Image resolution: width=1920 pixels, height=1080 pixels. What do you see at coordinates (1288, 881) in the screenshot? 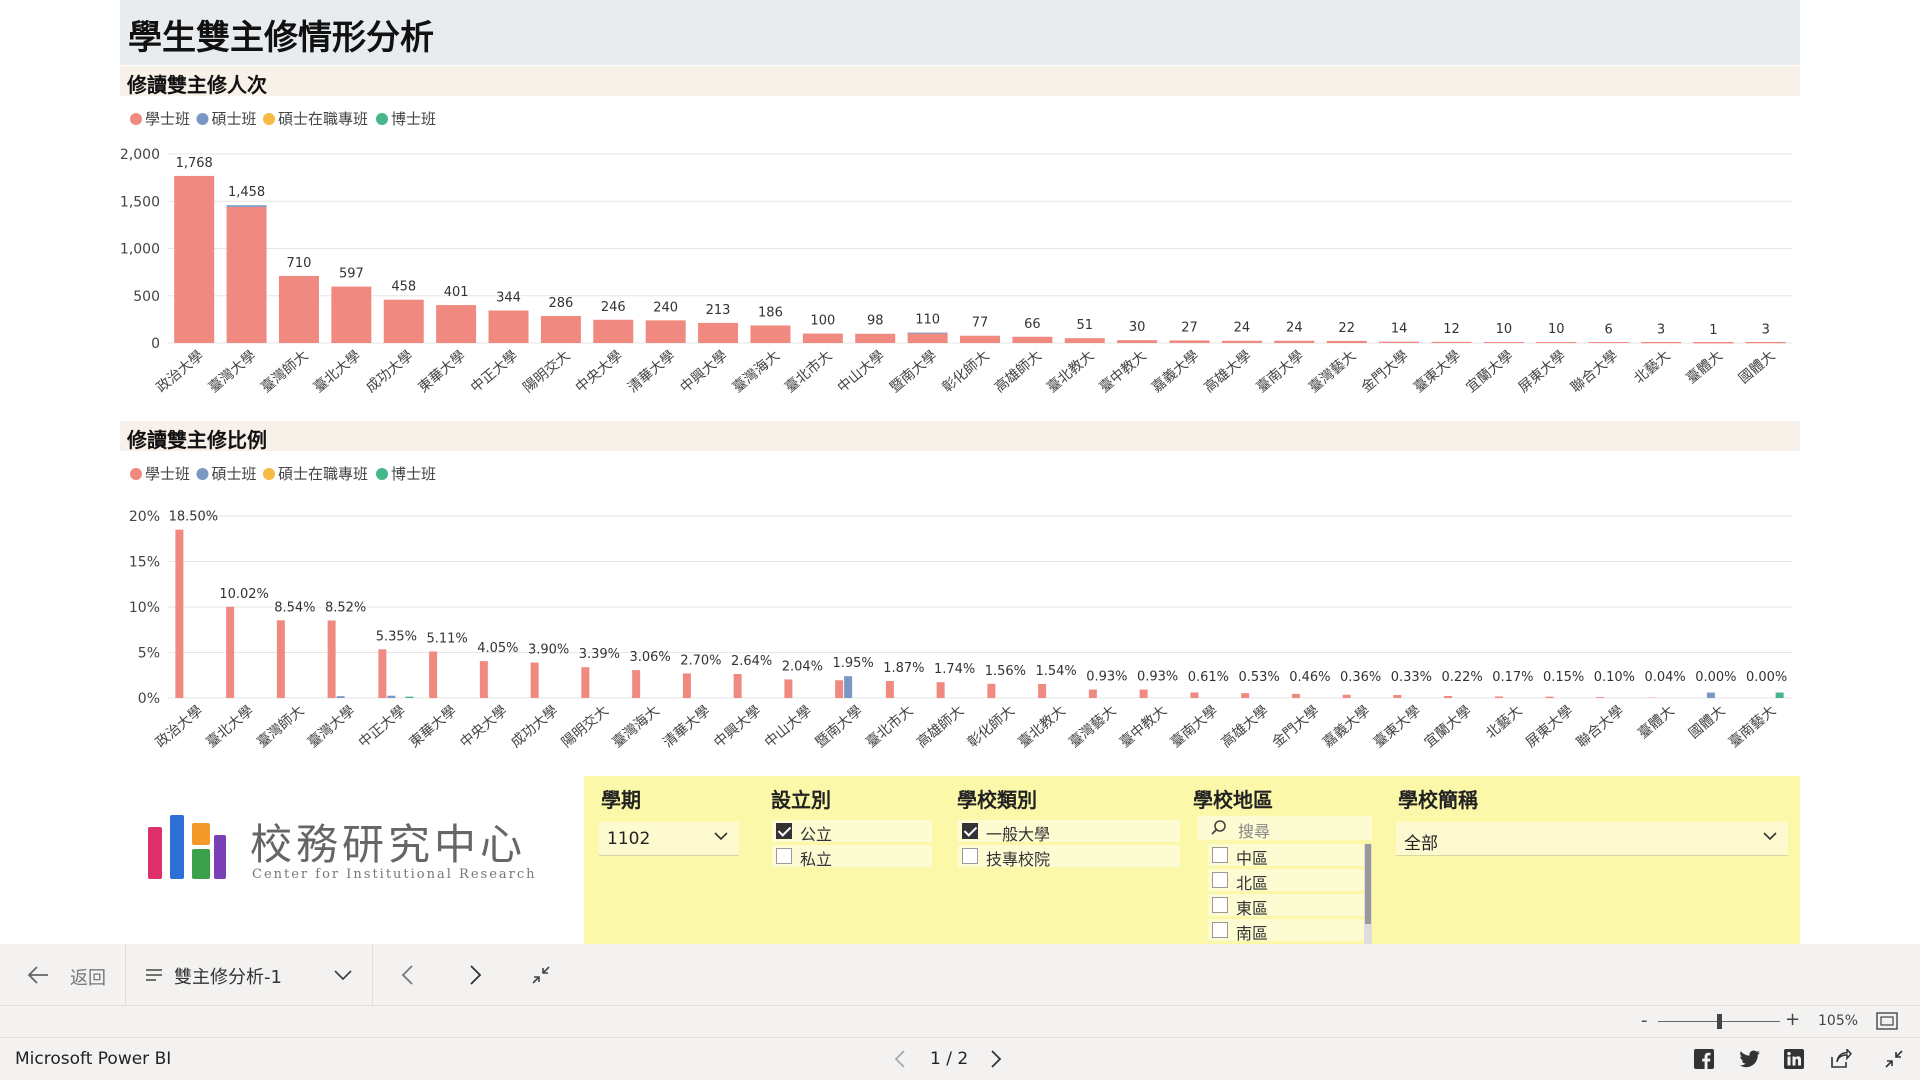
I see `region-option-north: 北區` at bounding box center [1288, 881].